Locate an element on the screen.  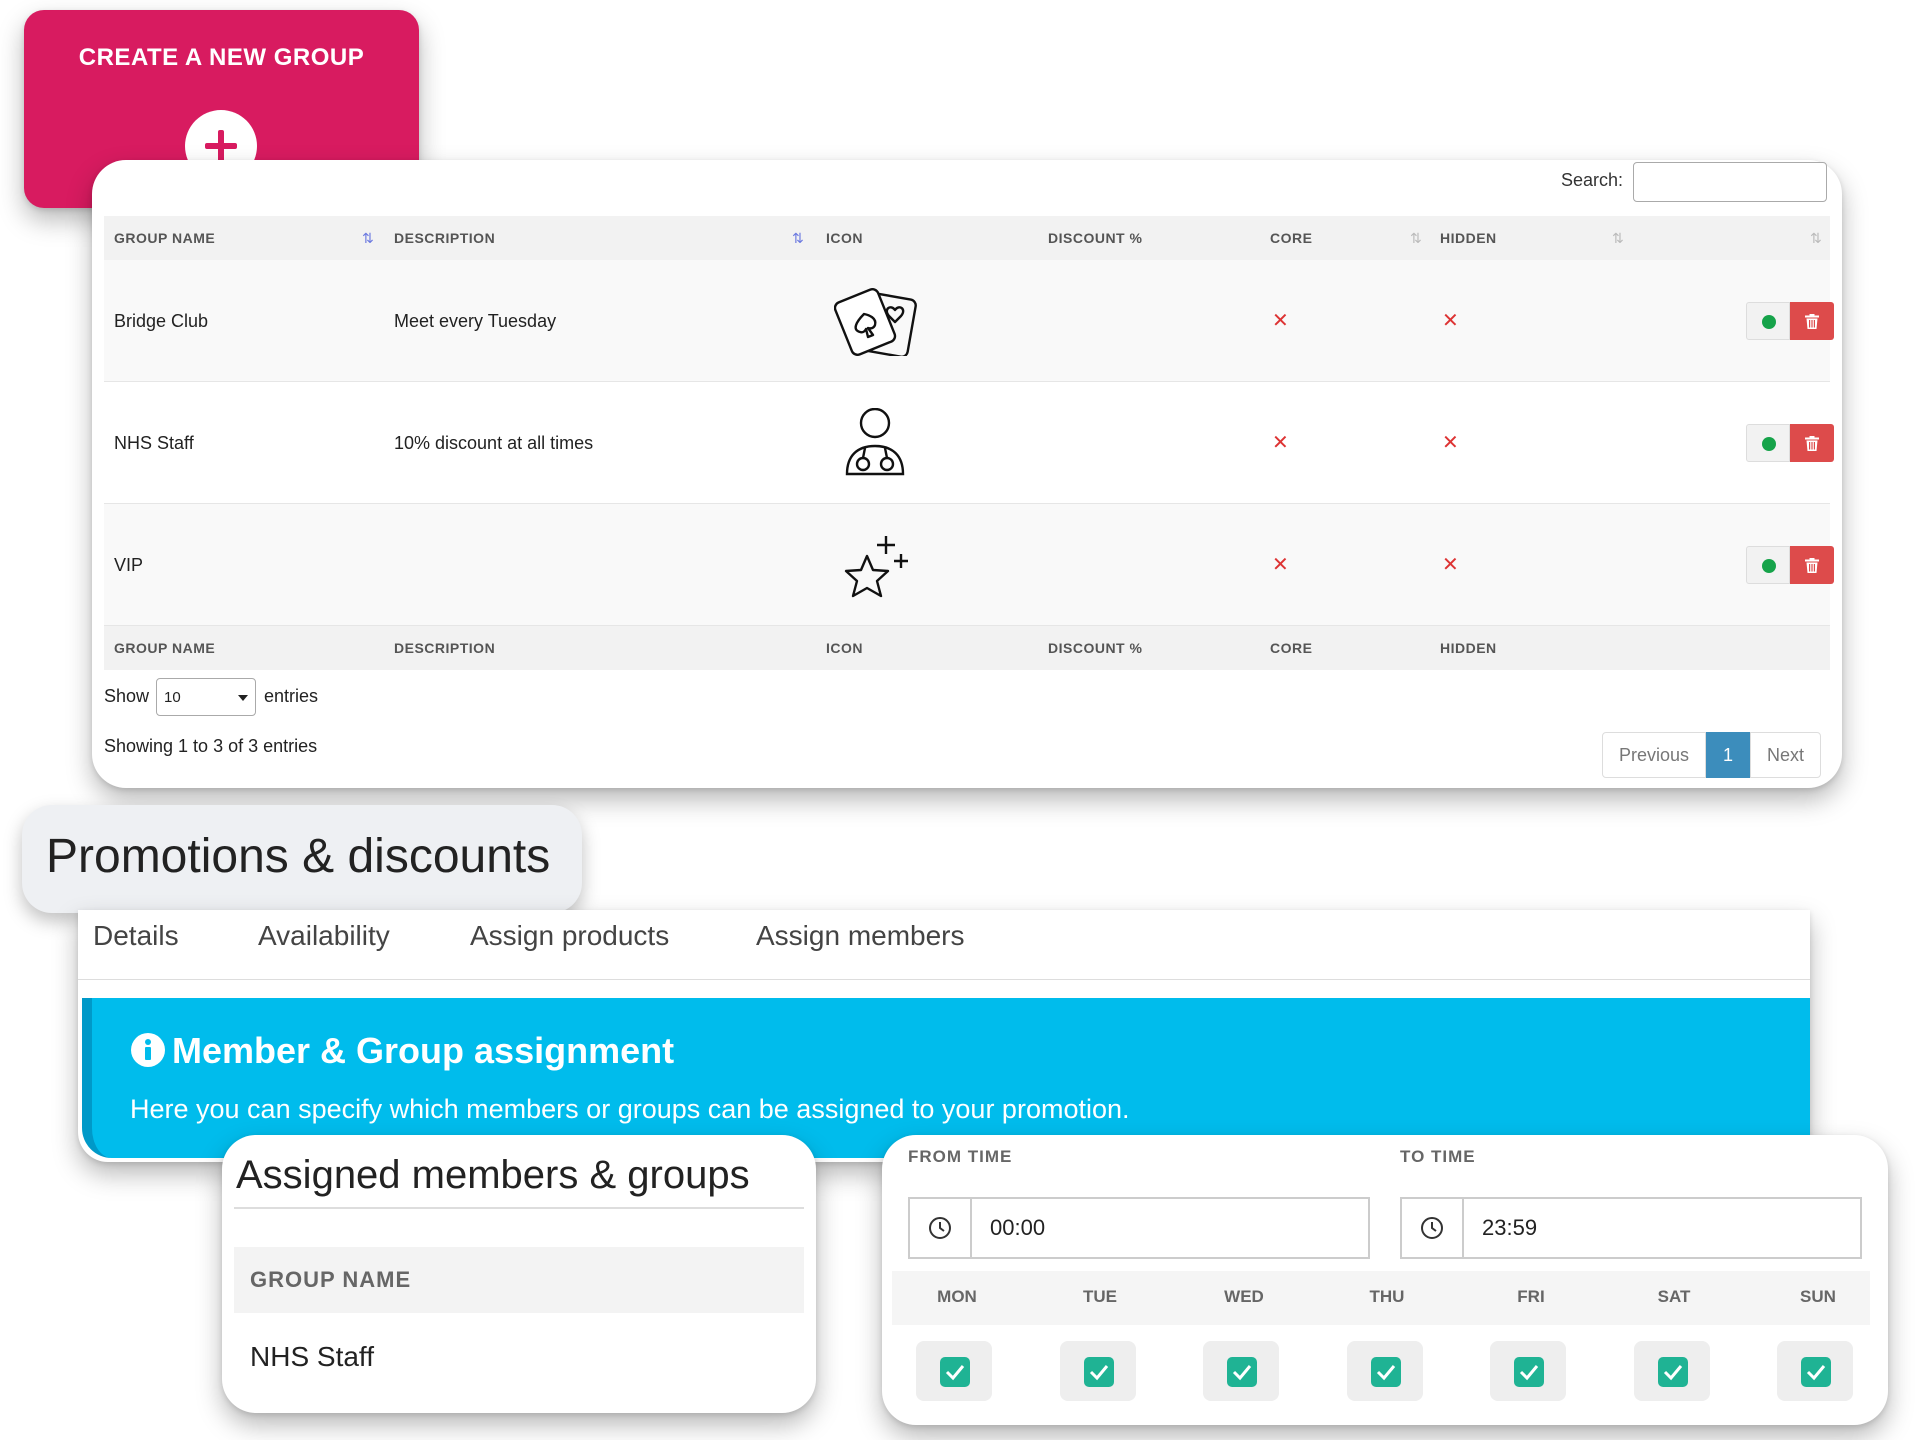
column-header-icon: ICON is located at coordinates (844, 238).